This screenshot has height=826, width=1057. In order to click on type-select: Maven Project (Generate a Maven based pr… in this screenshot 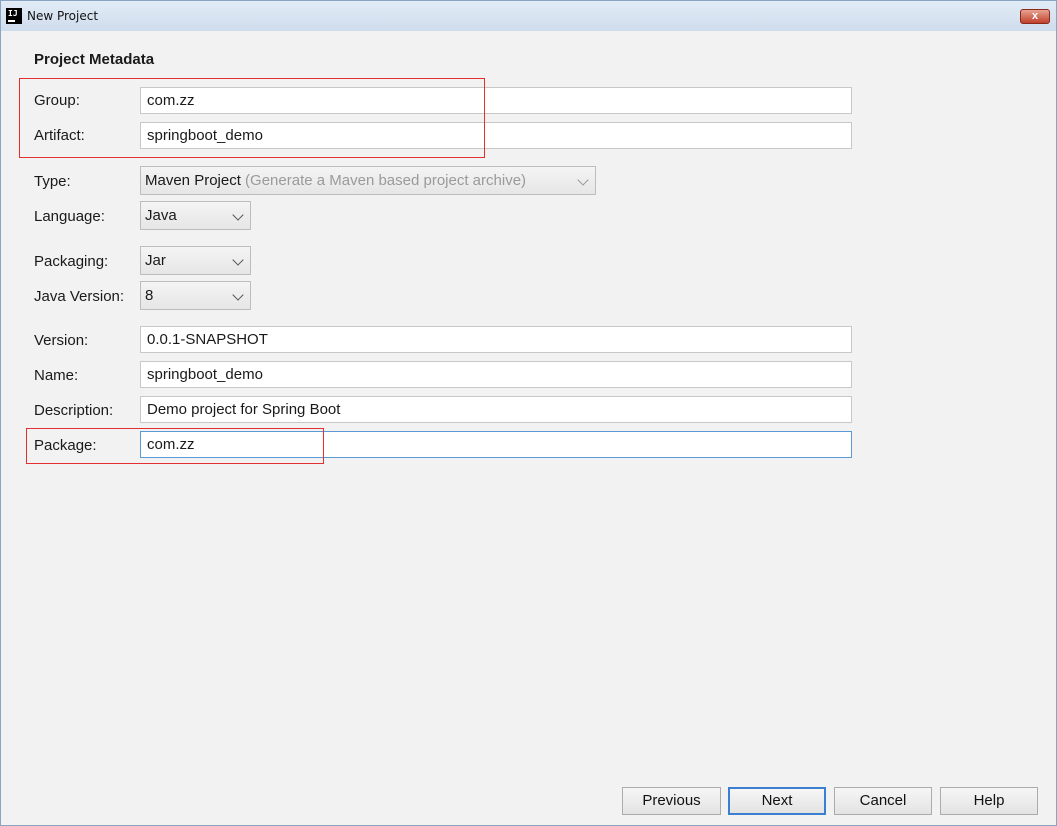, I will do `click(368, 180)`.